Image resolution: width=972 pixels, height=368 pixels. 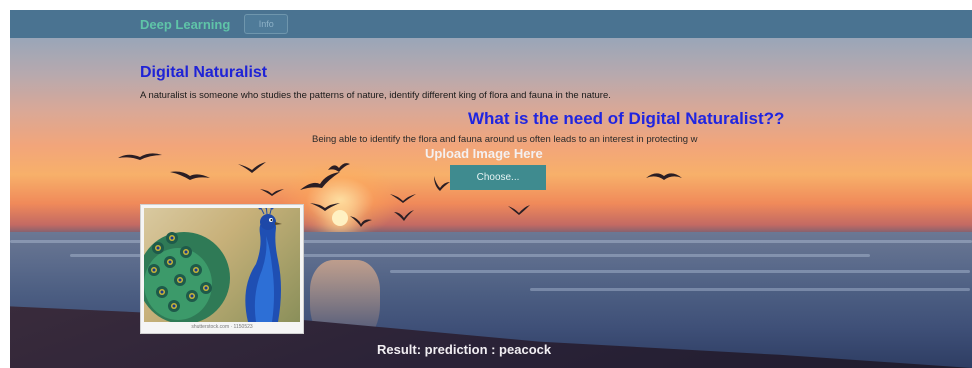 What do you see at coordinates (626, 118) in the screenshot?
I see `need-heading: What is the need of Digital Naturalist??` at bounding box center [626, 118].